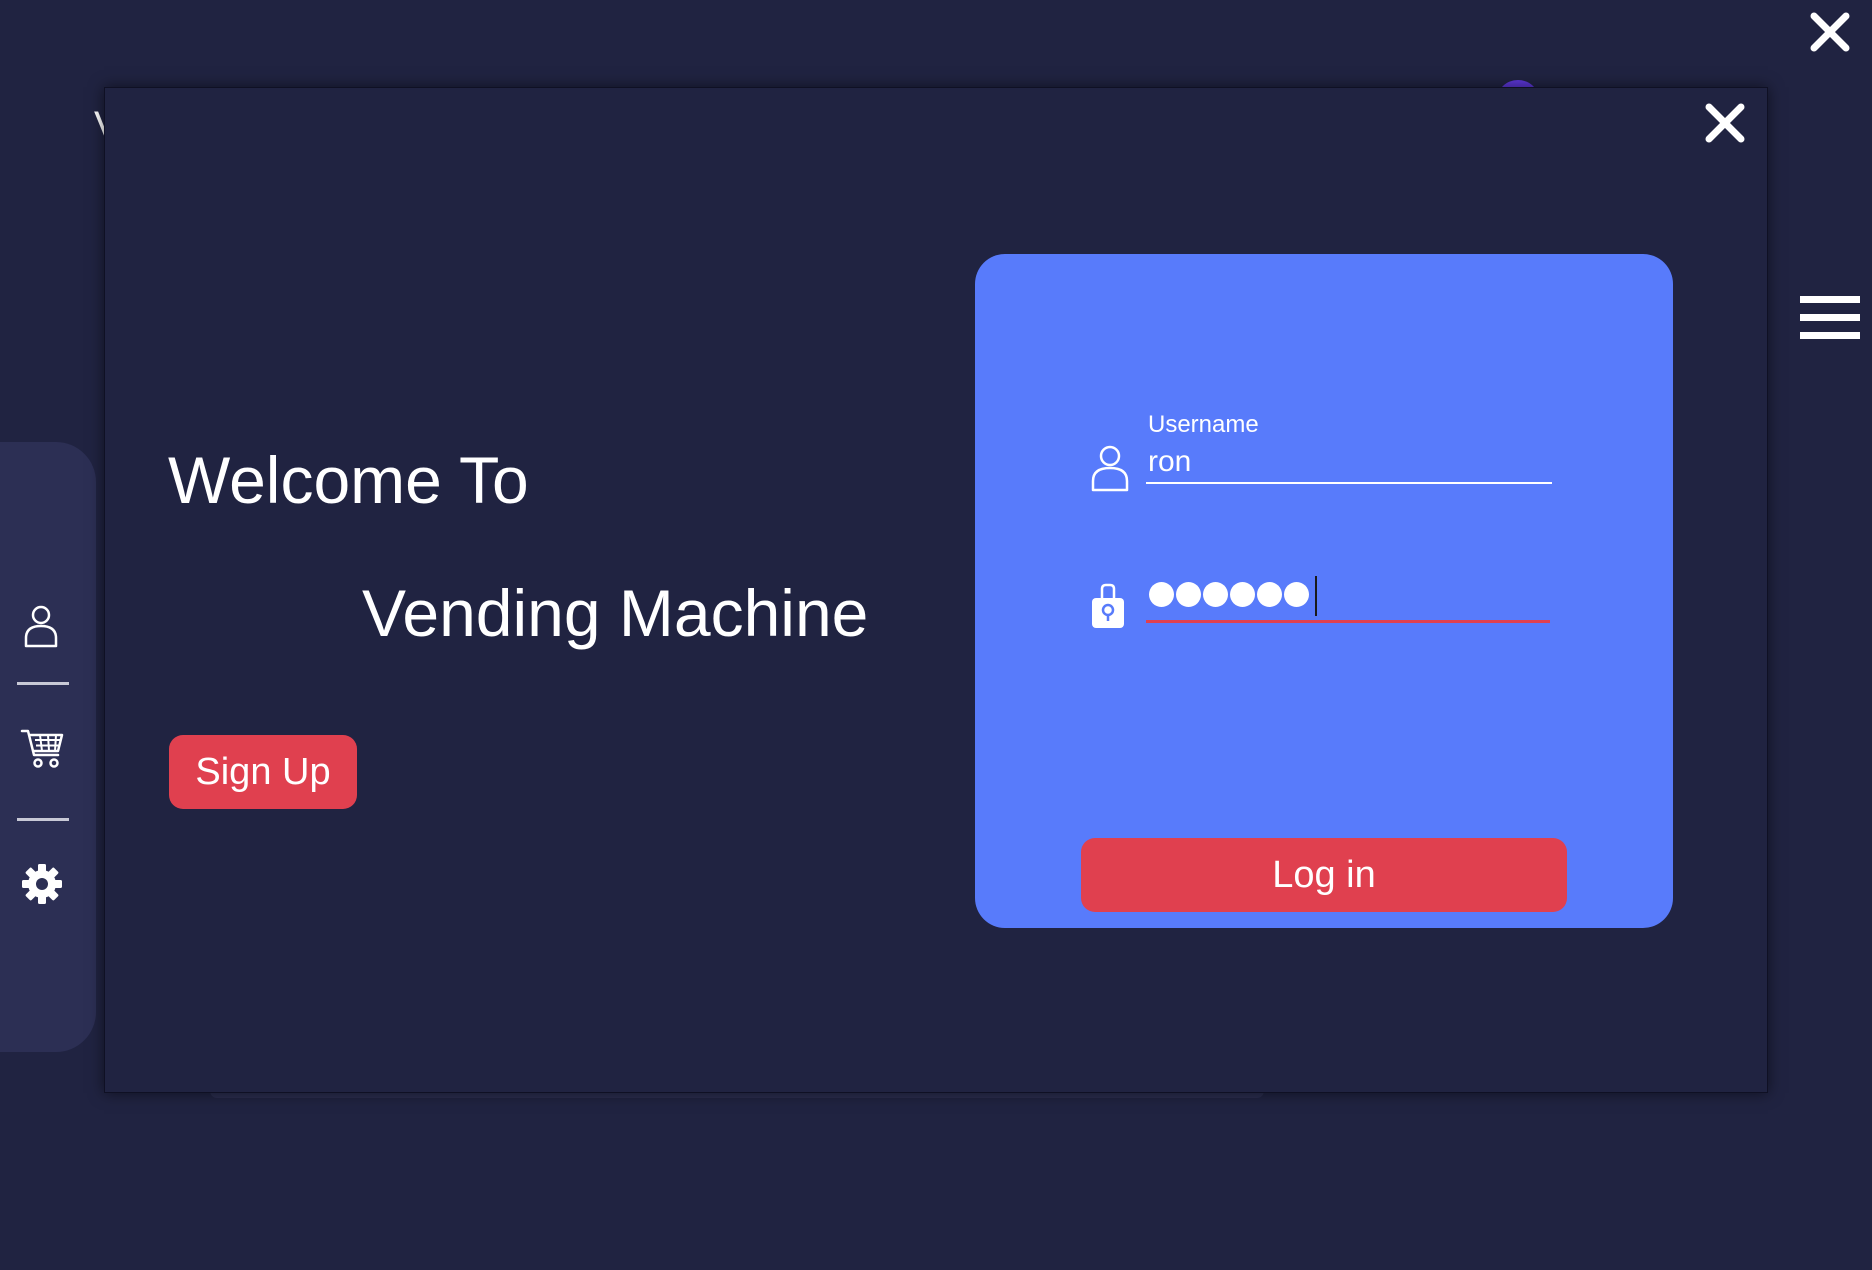 This screenshot has width=1872, height=1270. I want to click on sign-up-button: Sign Up, so click(263, 772).